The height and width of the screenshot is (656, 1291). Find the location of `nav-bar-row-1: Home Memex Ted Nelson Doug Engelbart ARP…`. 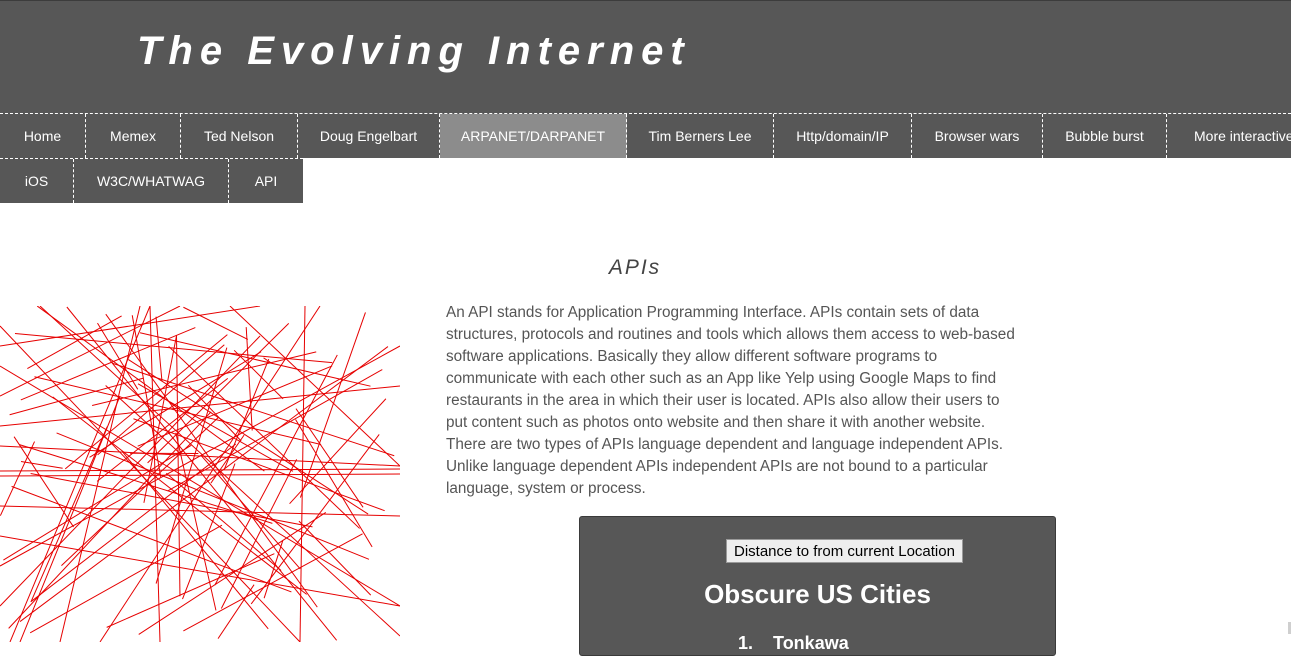

nav-bar-row-1: Home Memex Ted Nelson Doug Engelbart ARP… is located at coordinates (645, 135).